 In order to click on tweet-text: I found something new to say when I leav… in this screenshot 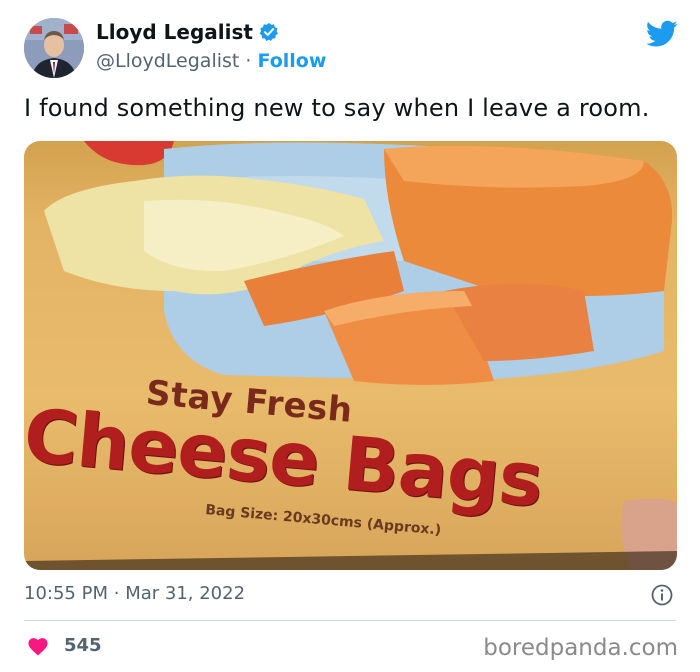, I will do `click(337, 108)`.